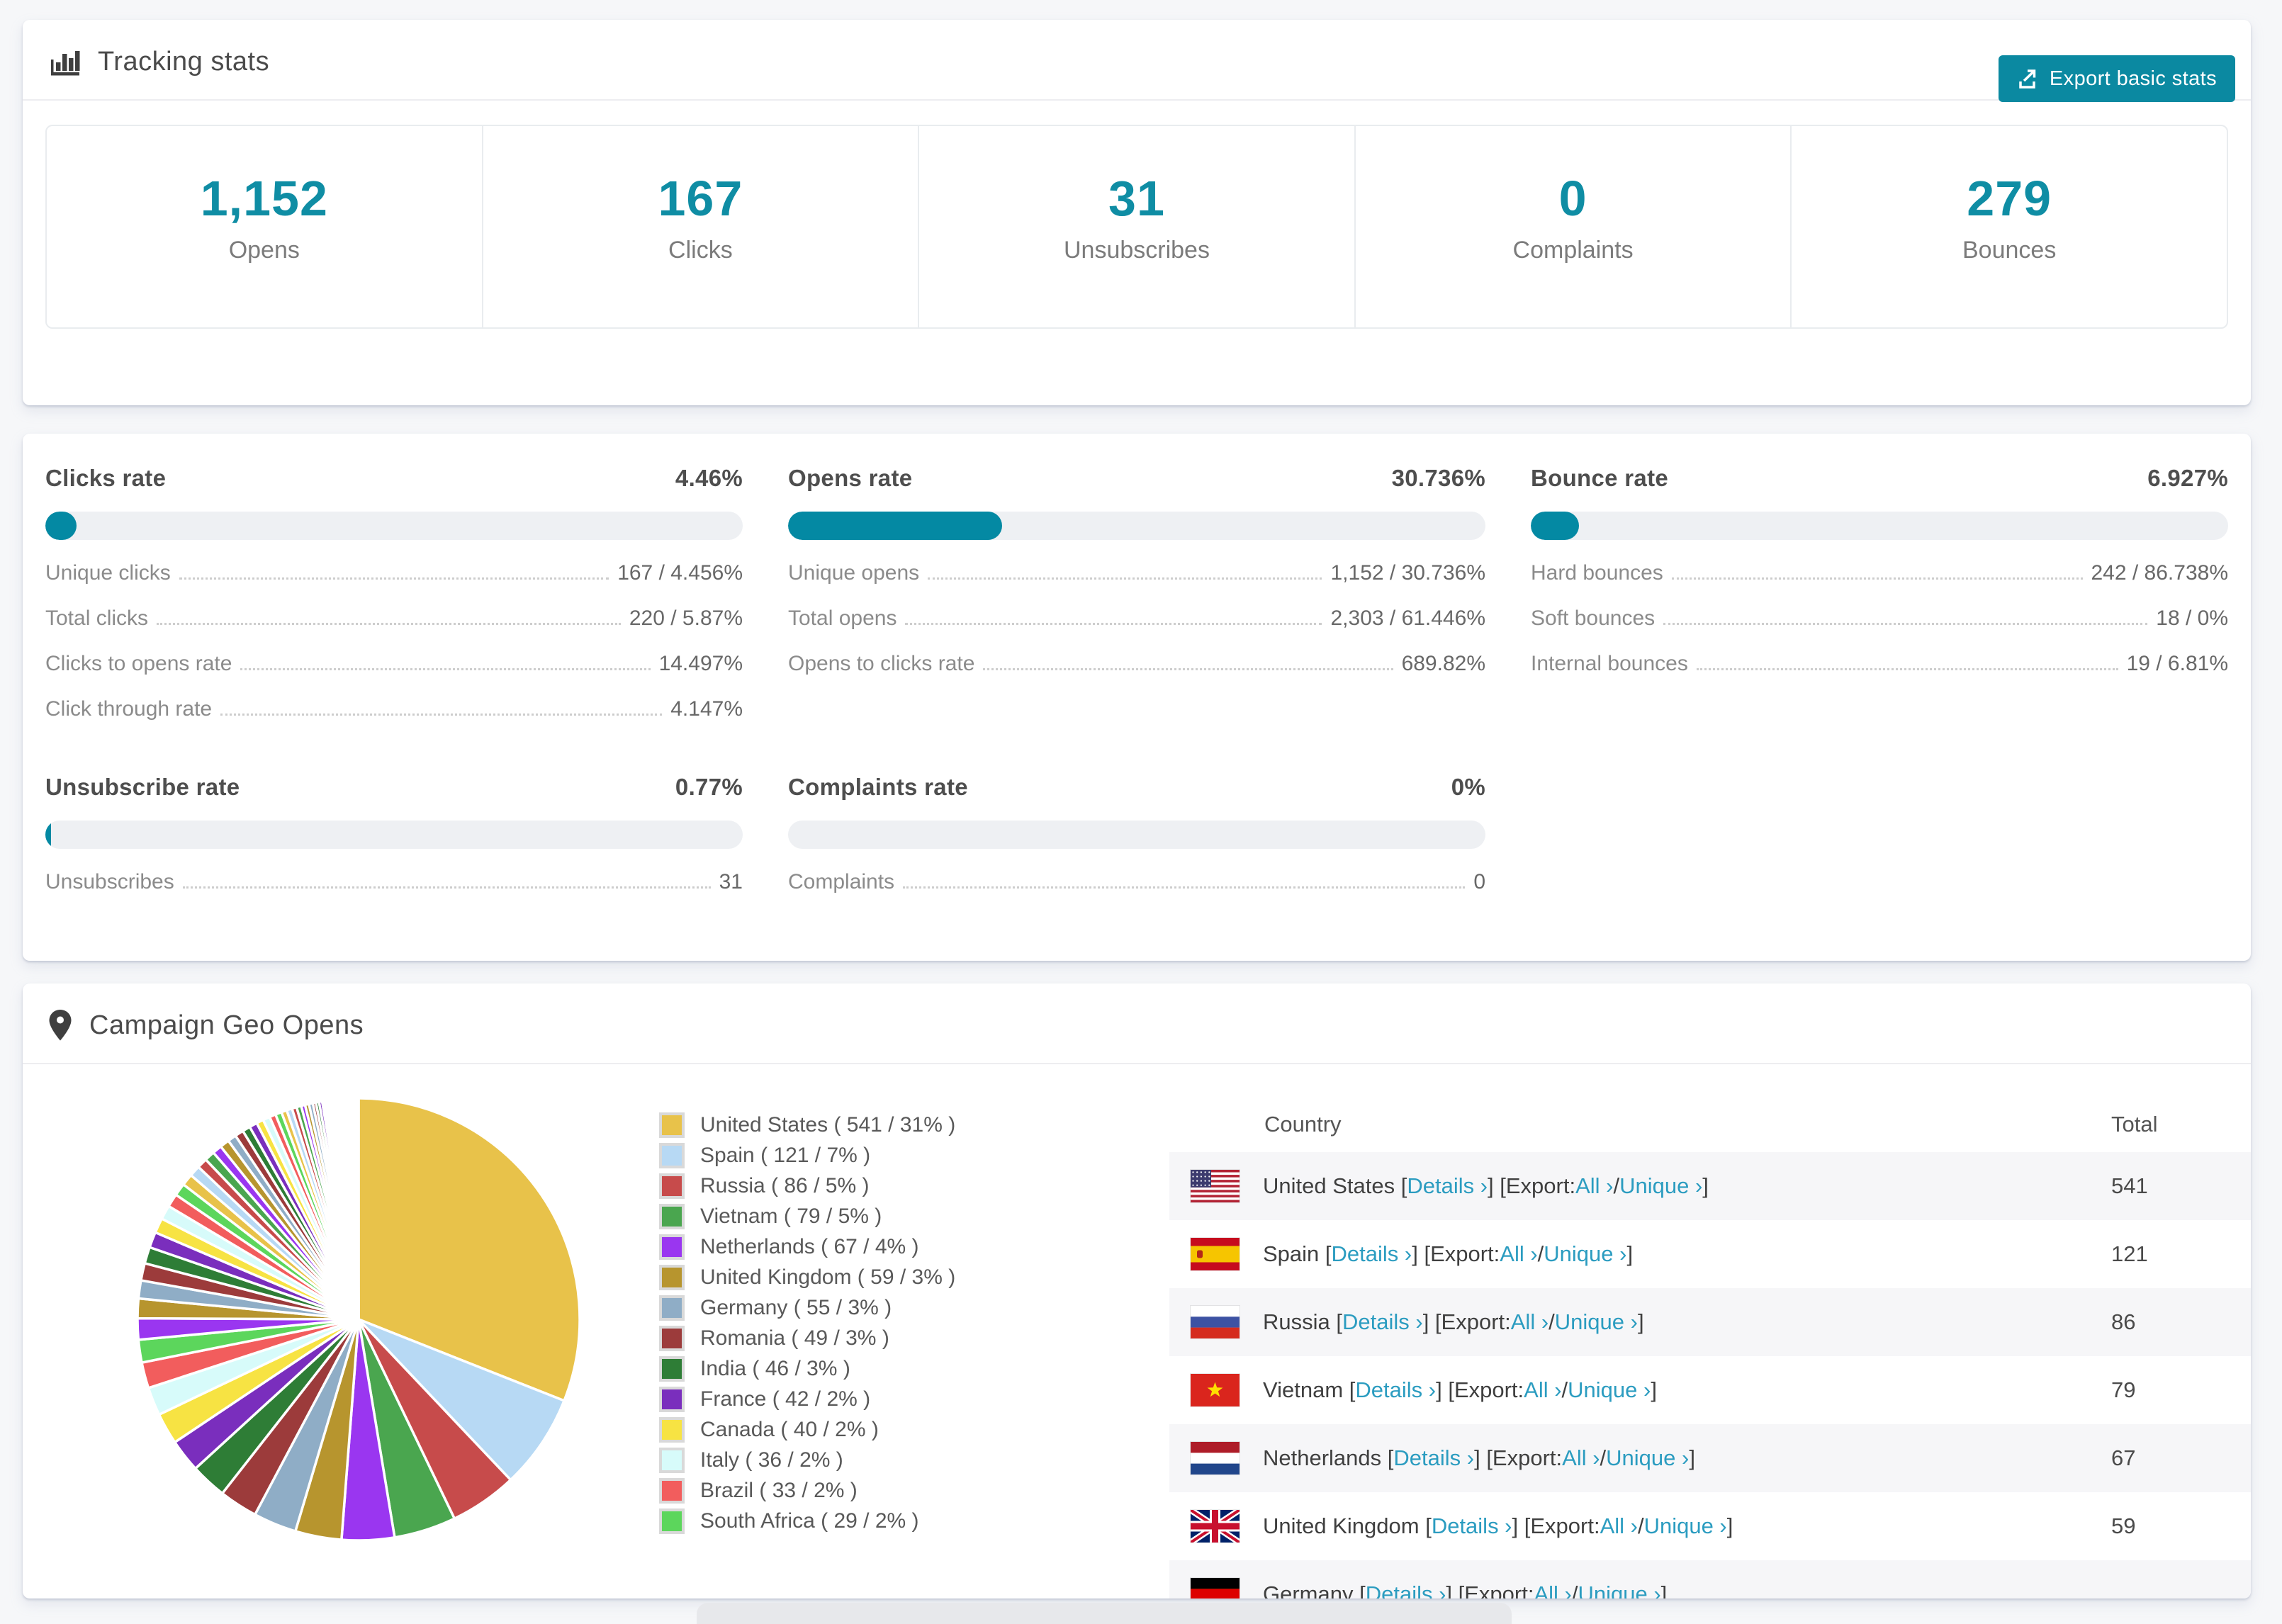 This screenshot has height=1624, width=2282. Describe the element at coordinates (1137, 573) in the screenshot. I see `rate-detail-row: Unique opens 1,152 / 30.736%` at that location.